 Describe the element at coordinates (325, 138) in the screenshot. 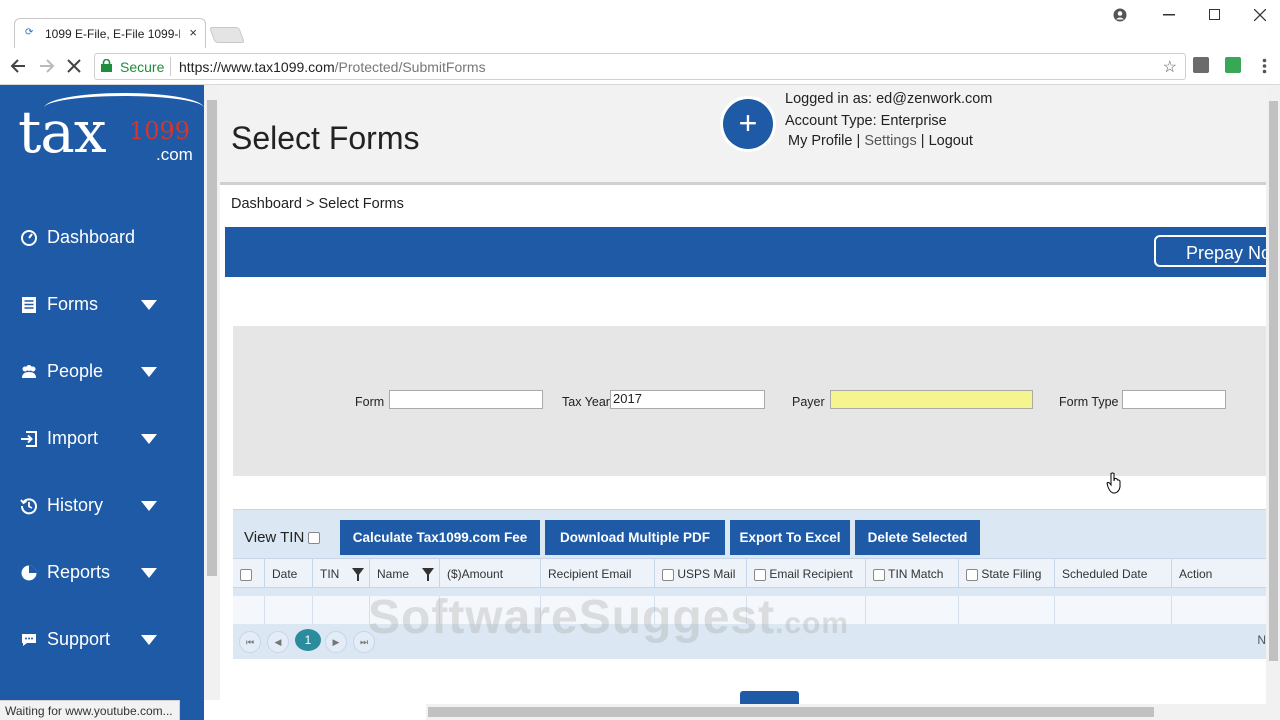

I see `page-title: Select Forms` at that location.